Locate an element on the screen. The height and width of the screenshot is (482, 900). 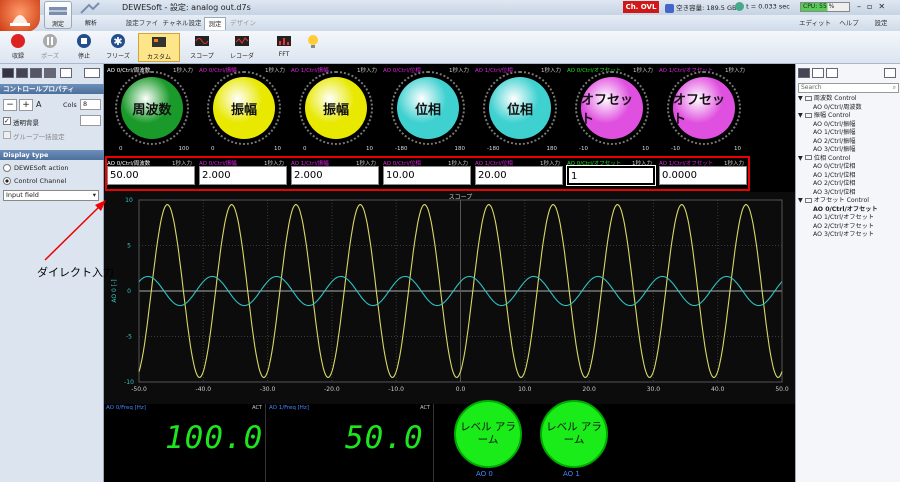
tree-item: AO 1/Ctrl/振幅 is located at coordinates (837, 133).